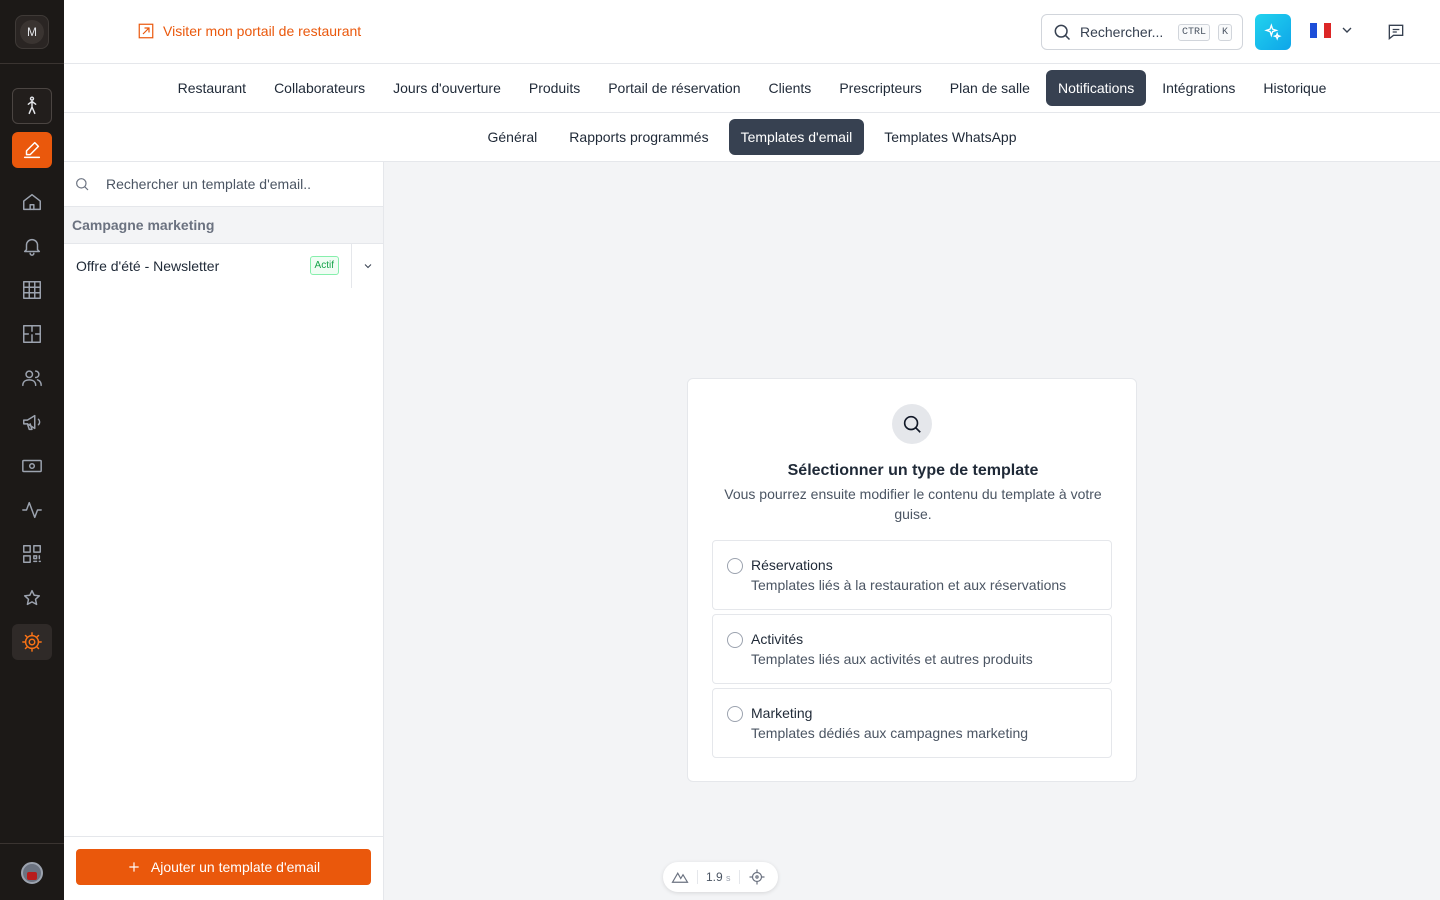 This screenshot has width=1440, height=900. I want to click on rail-floor-plan-button, so click(32, 334).